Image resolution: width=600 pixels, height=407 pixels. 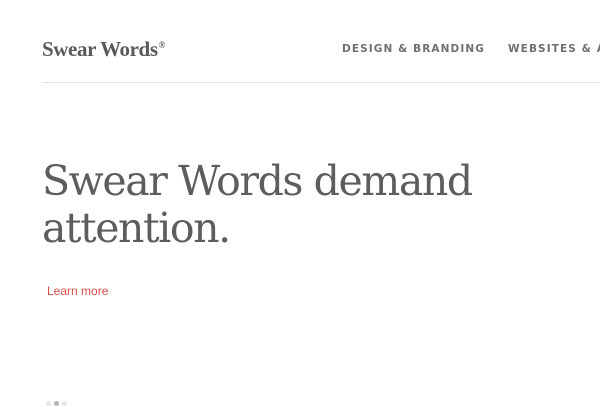 I want to click on nav-item-websites-apps: WEBSITES & AP, so click(x=554, y=49).